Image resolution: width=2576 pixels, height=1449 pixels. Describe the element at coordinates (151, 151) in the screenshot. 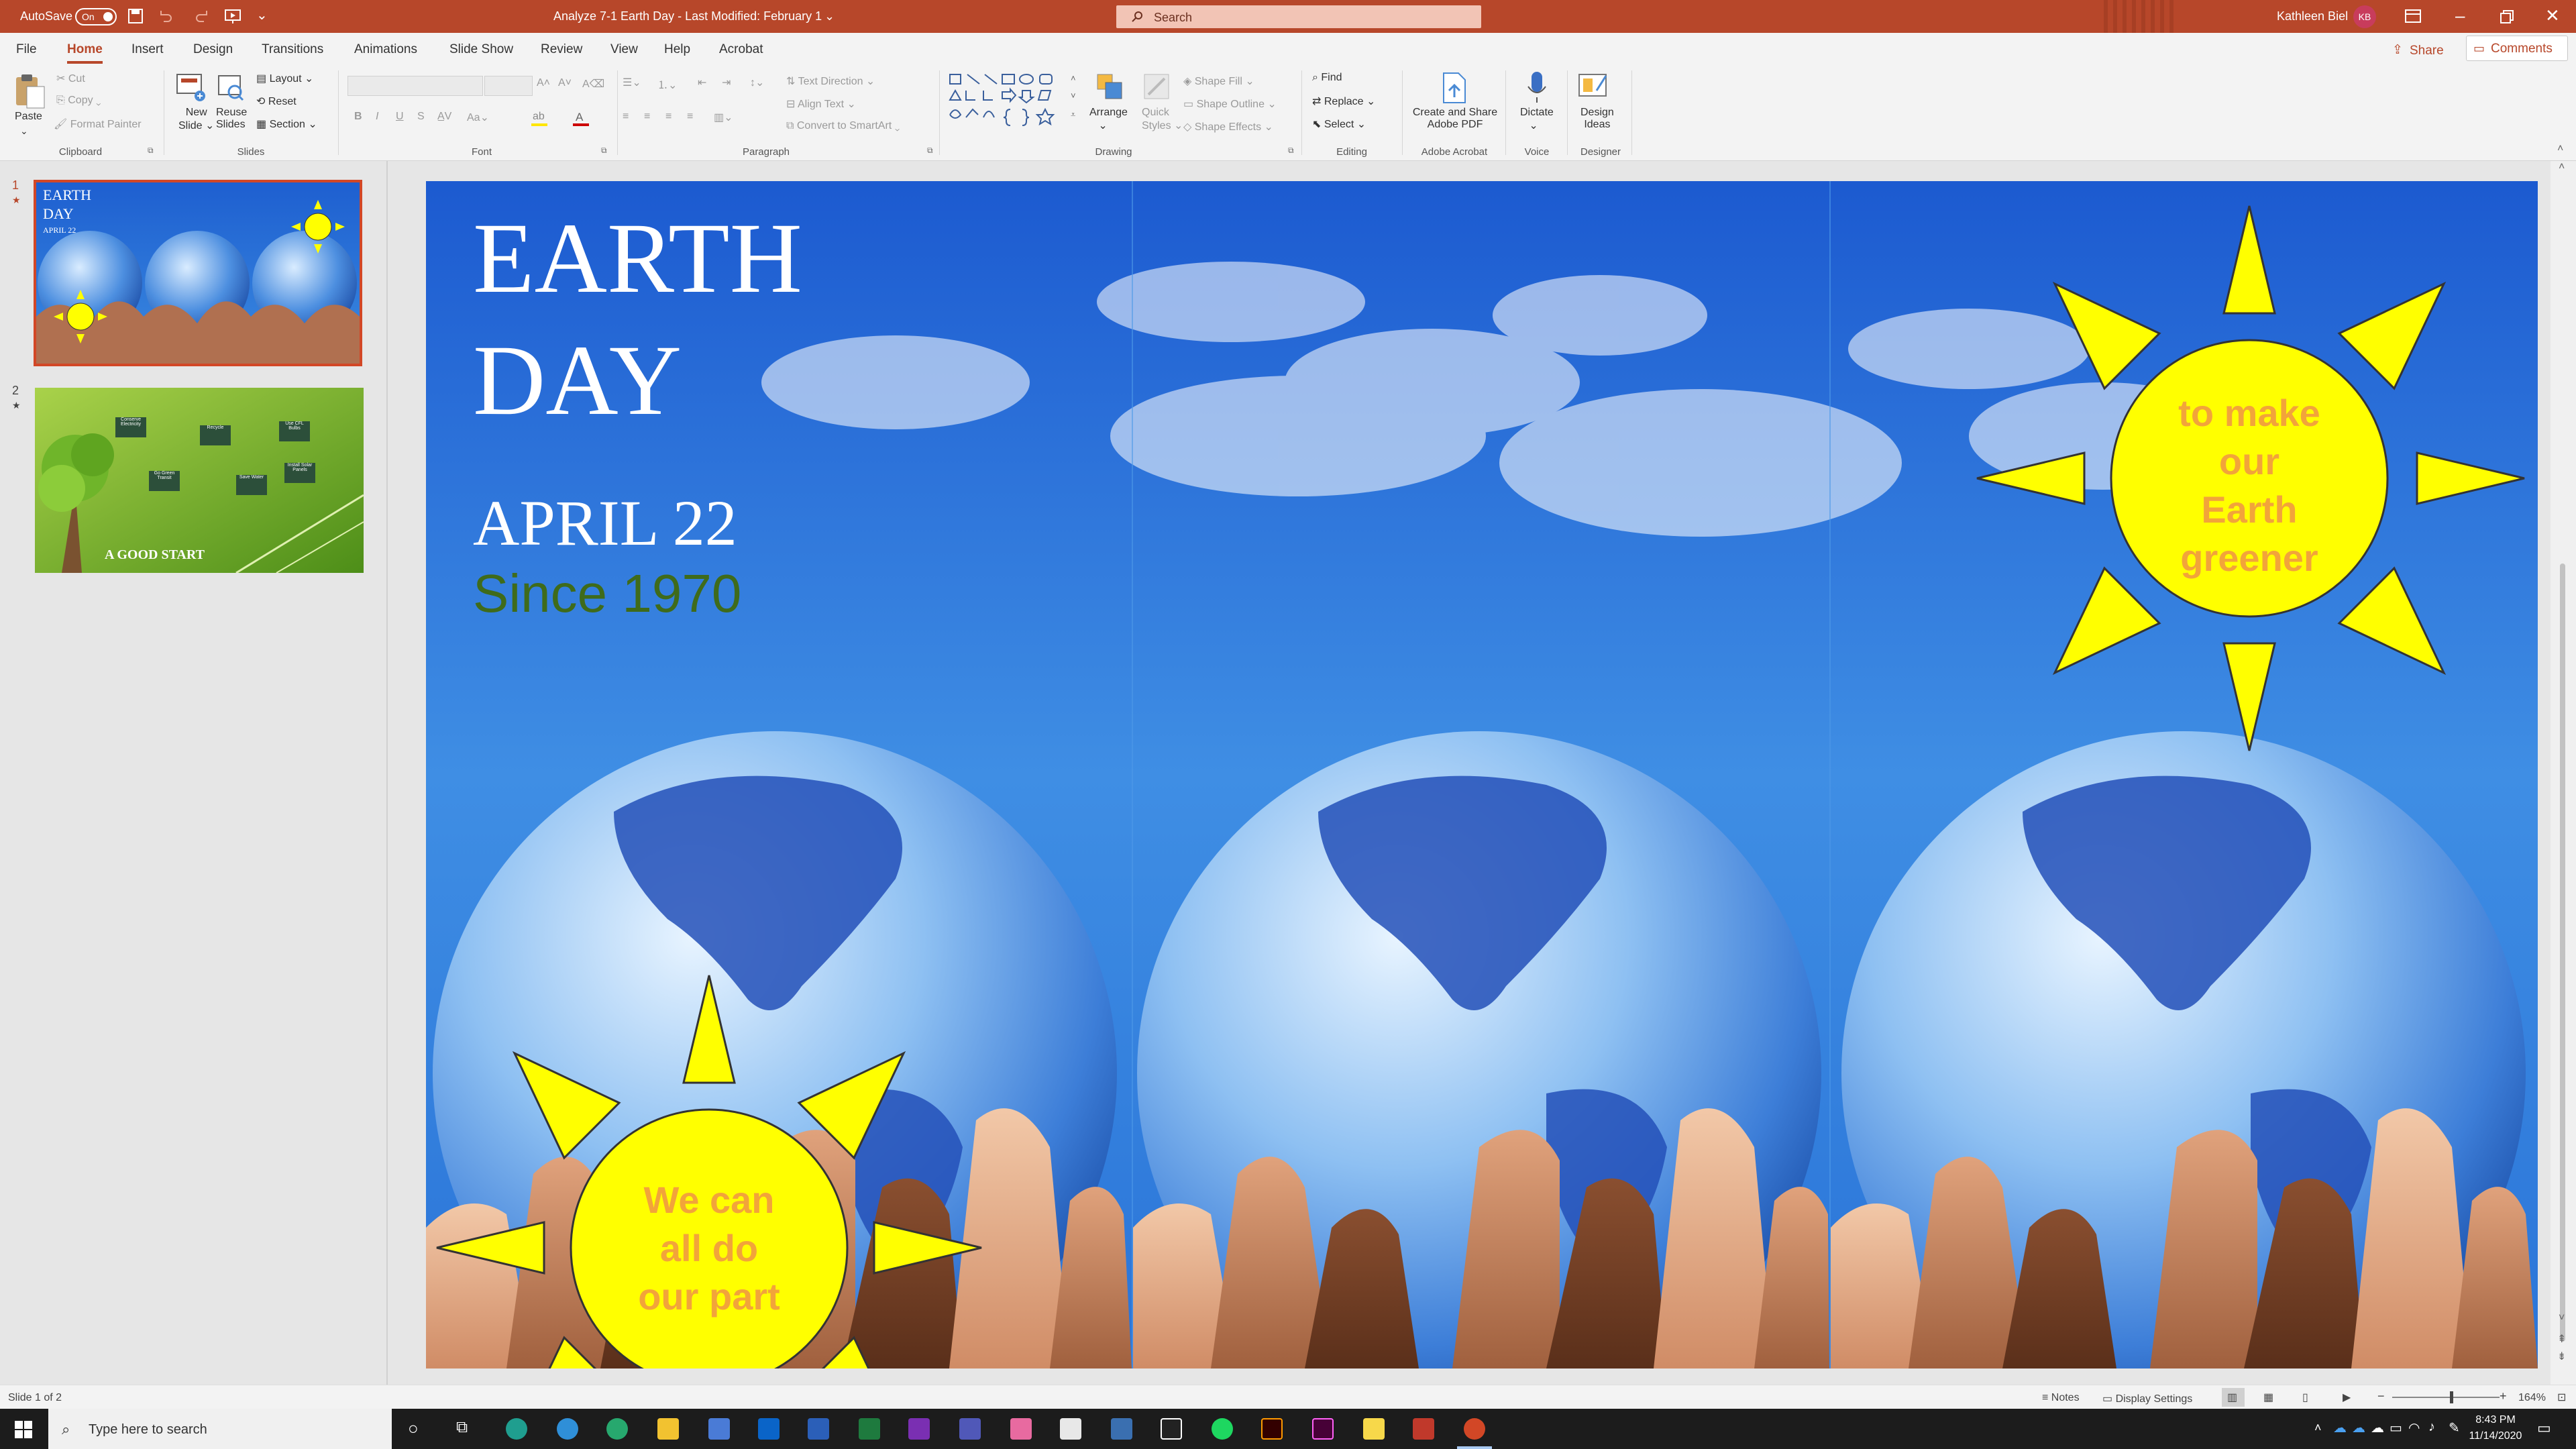

I see `clipboard-launcher-icon: ⧉` at that location.